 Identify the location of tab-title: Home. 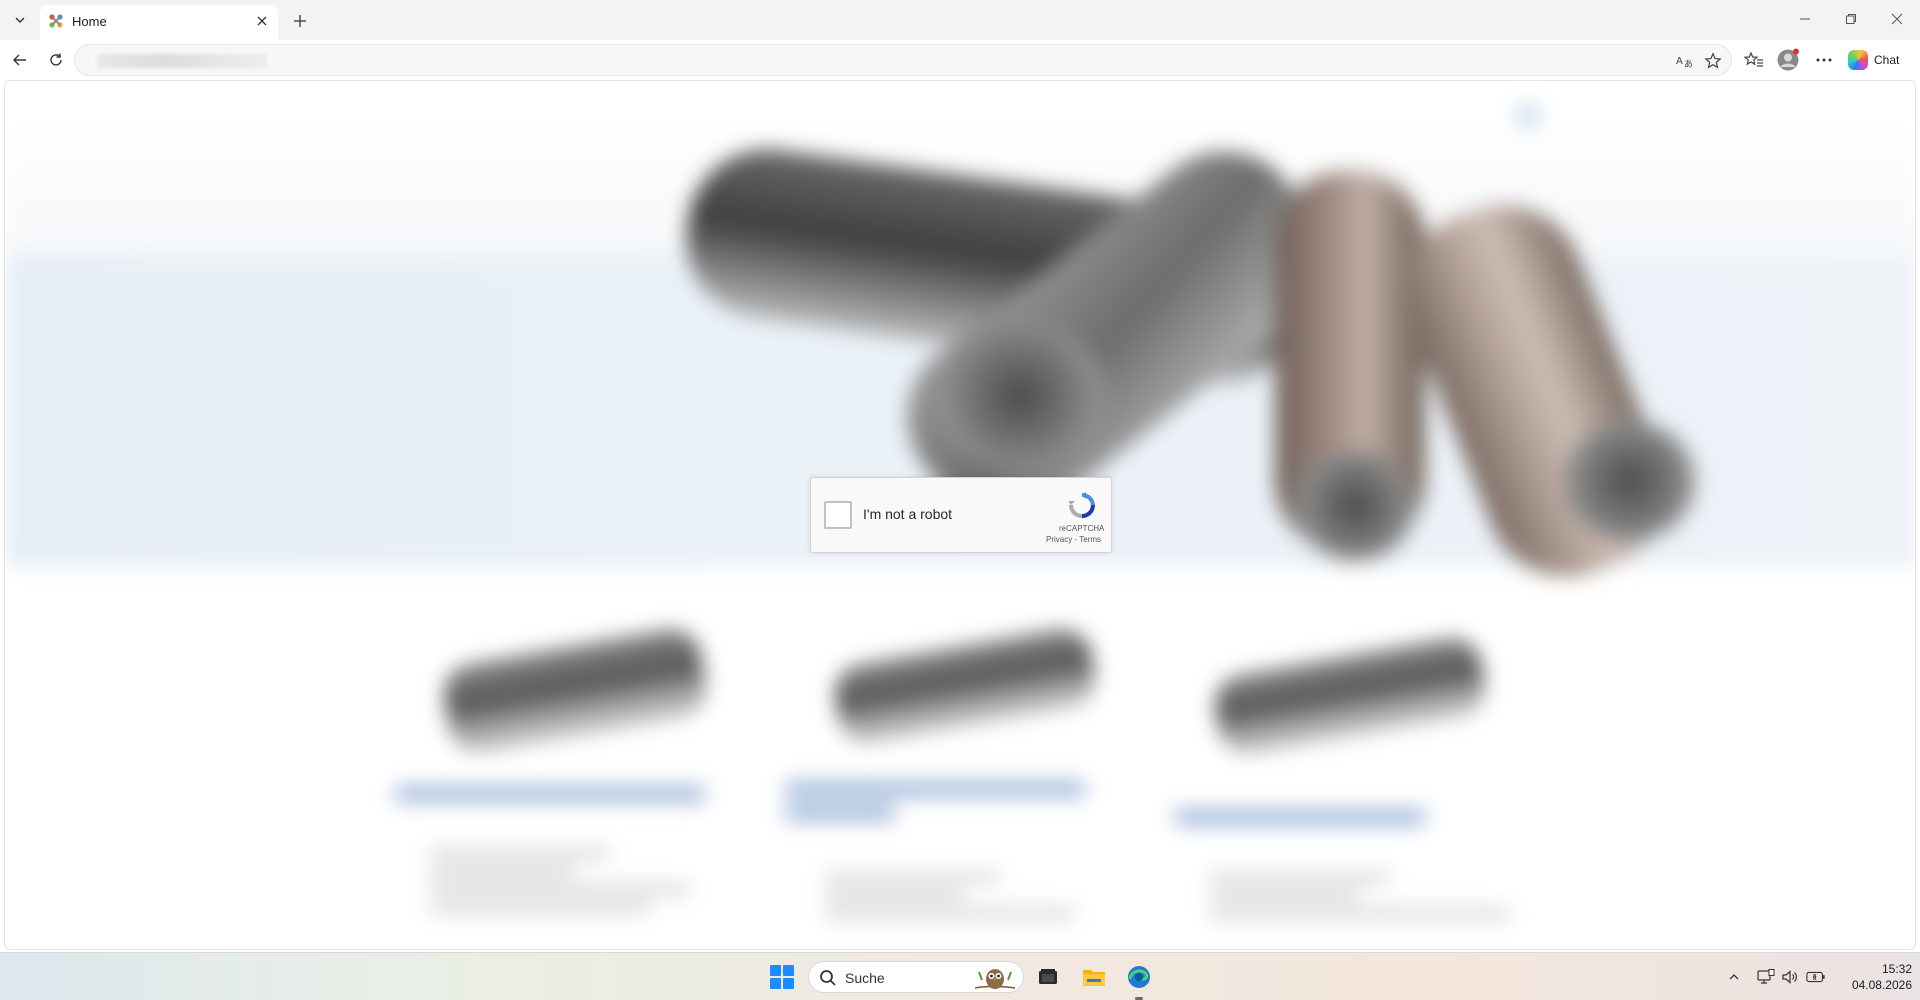
(89, 21).